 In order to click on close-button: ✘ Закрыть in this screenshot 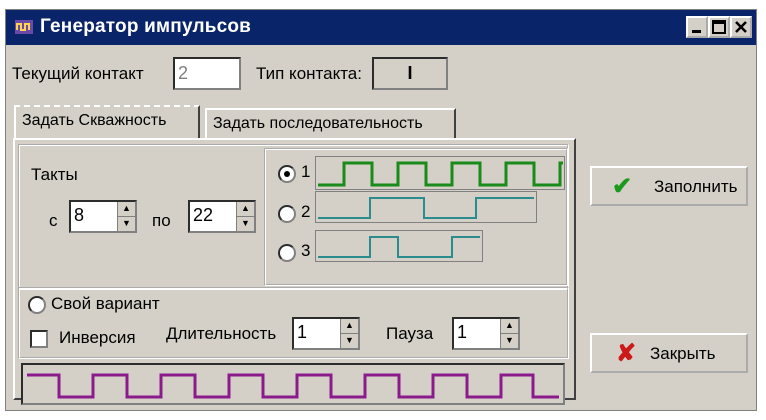, I will do `click(669, 353)`.